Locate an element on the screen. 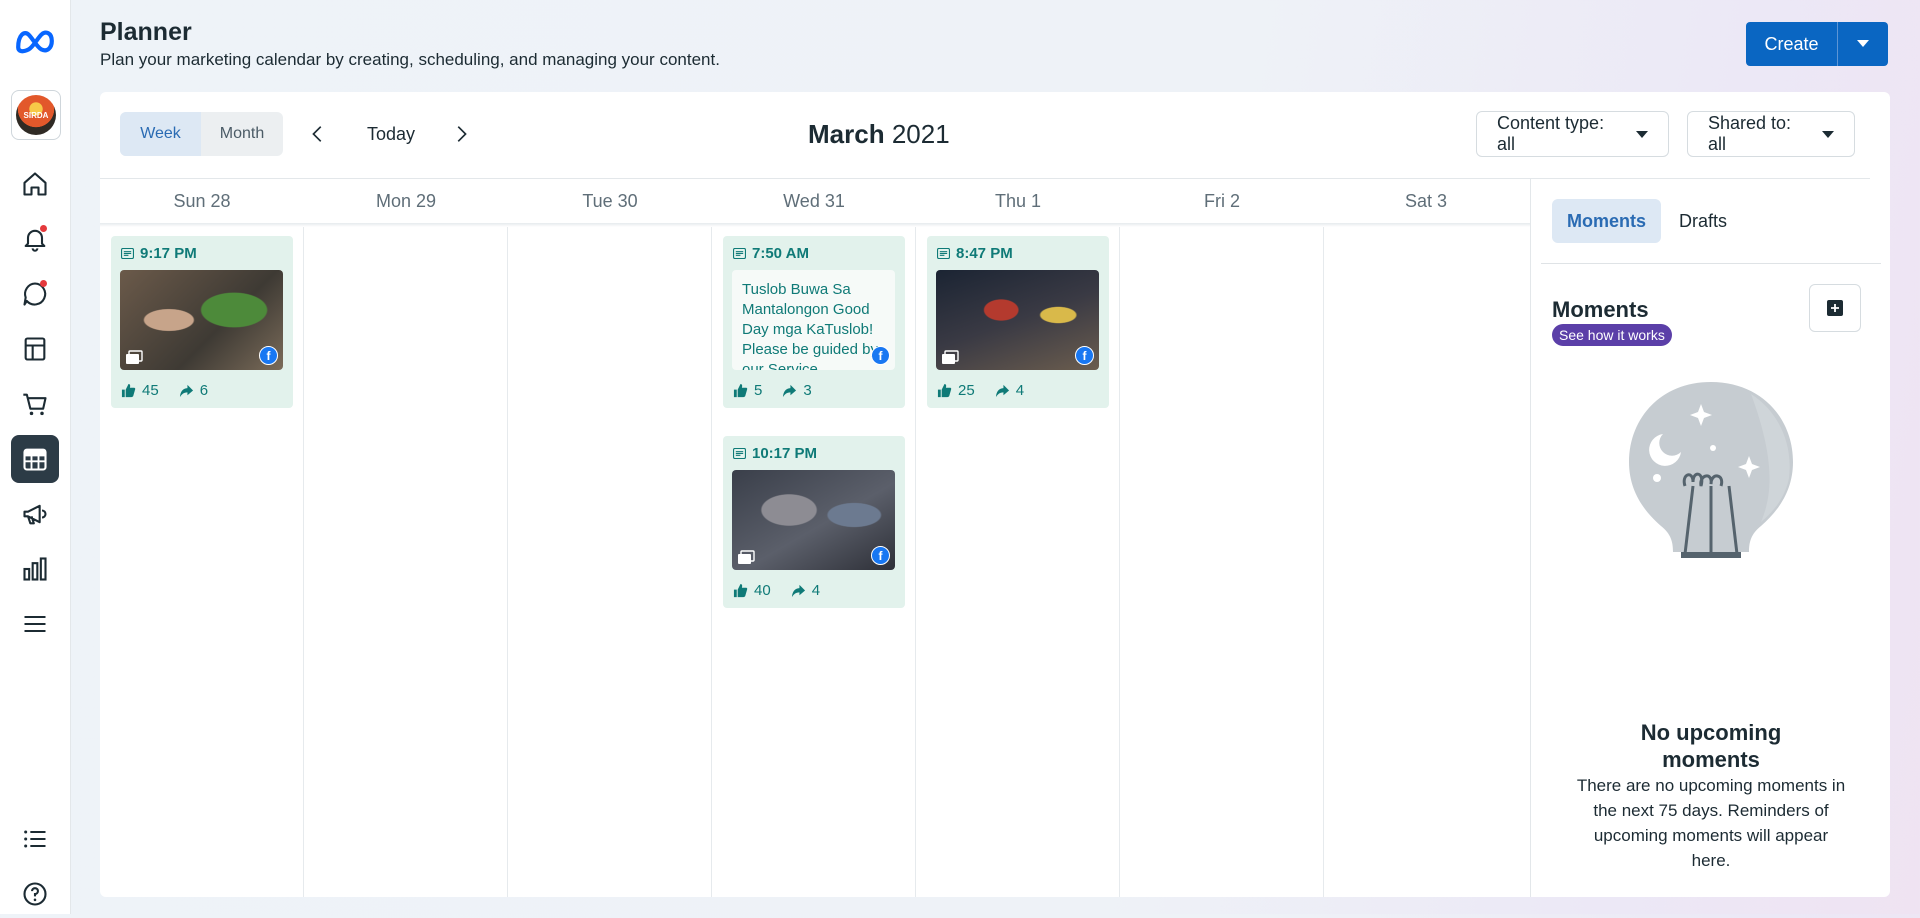 This screenshot has width=1920, height=918. page-avatar: SIRDA is located at coordinates (36, 115).